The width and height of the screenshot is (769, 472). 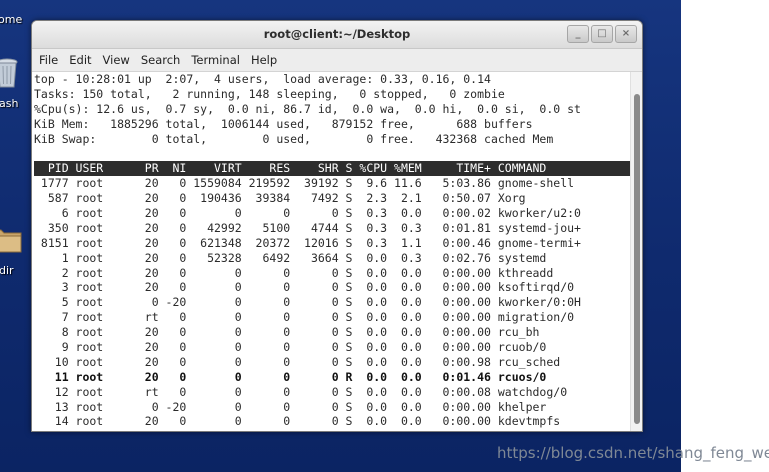 What do you see at coordinates (626, 34) in the screenshot?
I see `close-button: ×` at bounding box center [626, 34].